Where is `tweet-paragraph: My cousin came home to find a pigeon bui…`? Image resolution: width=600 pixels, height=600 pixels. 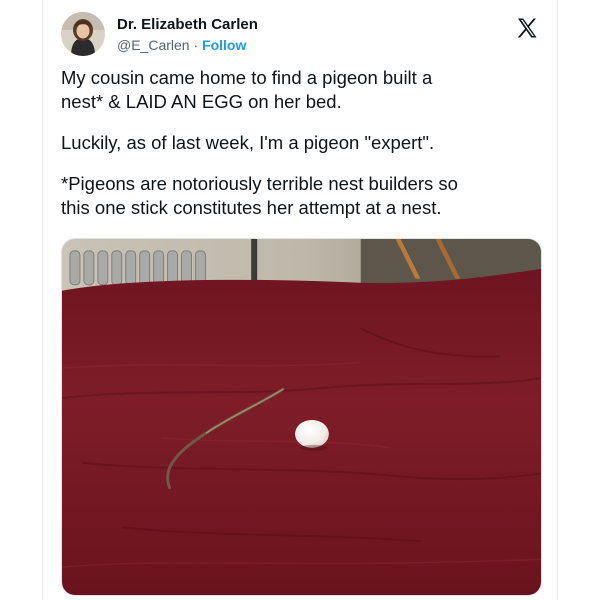 tweet-paragraph: My cousin came home to find a pigeon bui… is located at coordinates (247, 89).